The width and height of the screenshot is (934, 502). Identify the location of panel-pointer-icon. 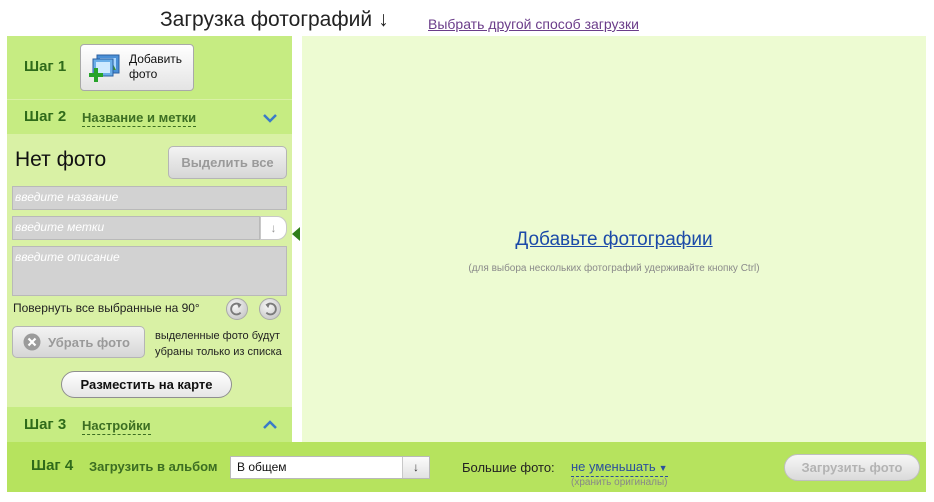
(296, 234).